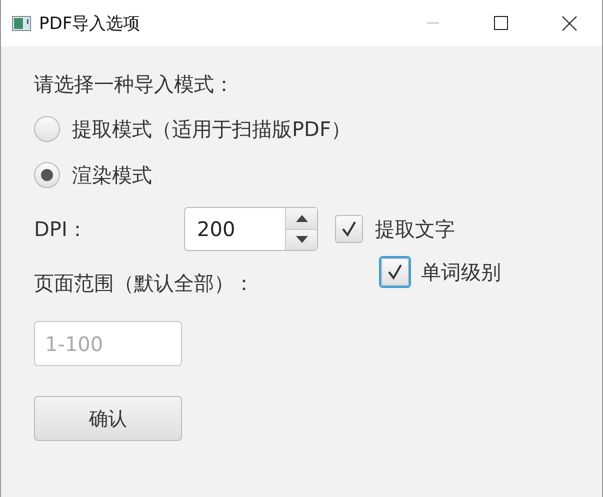  I want to click on checkbox-label: 提取文字, so click(415, 229).